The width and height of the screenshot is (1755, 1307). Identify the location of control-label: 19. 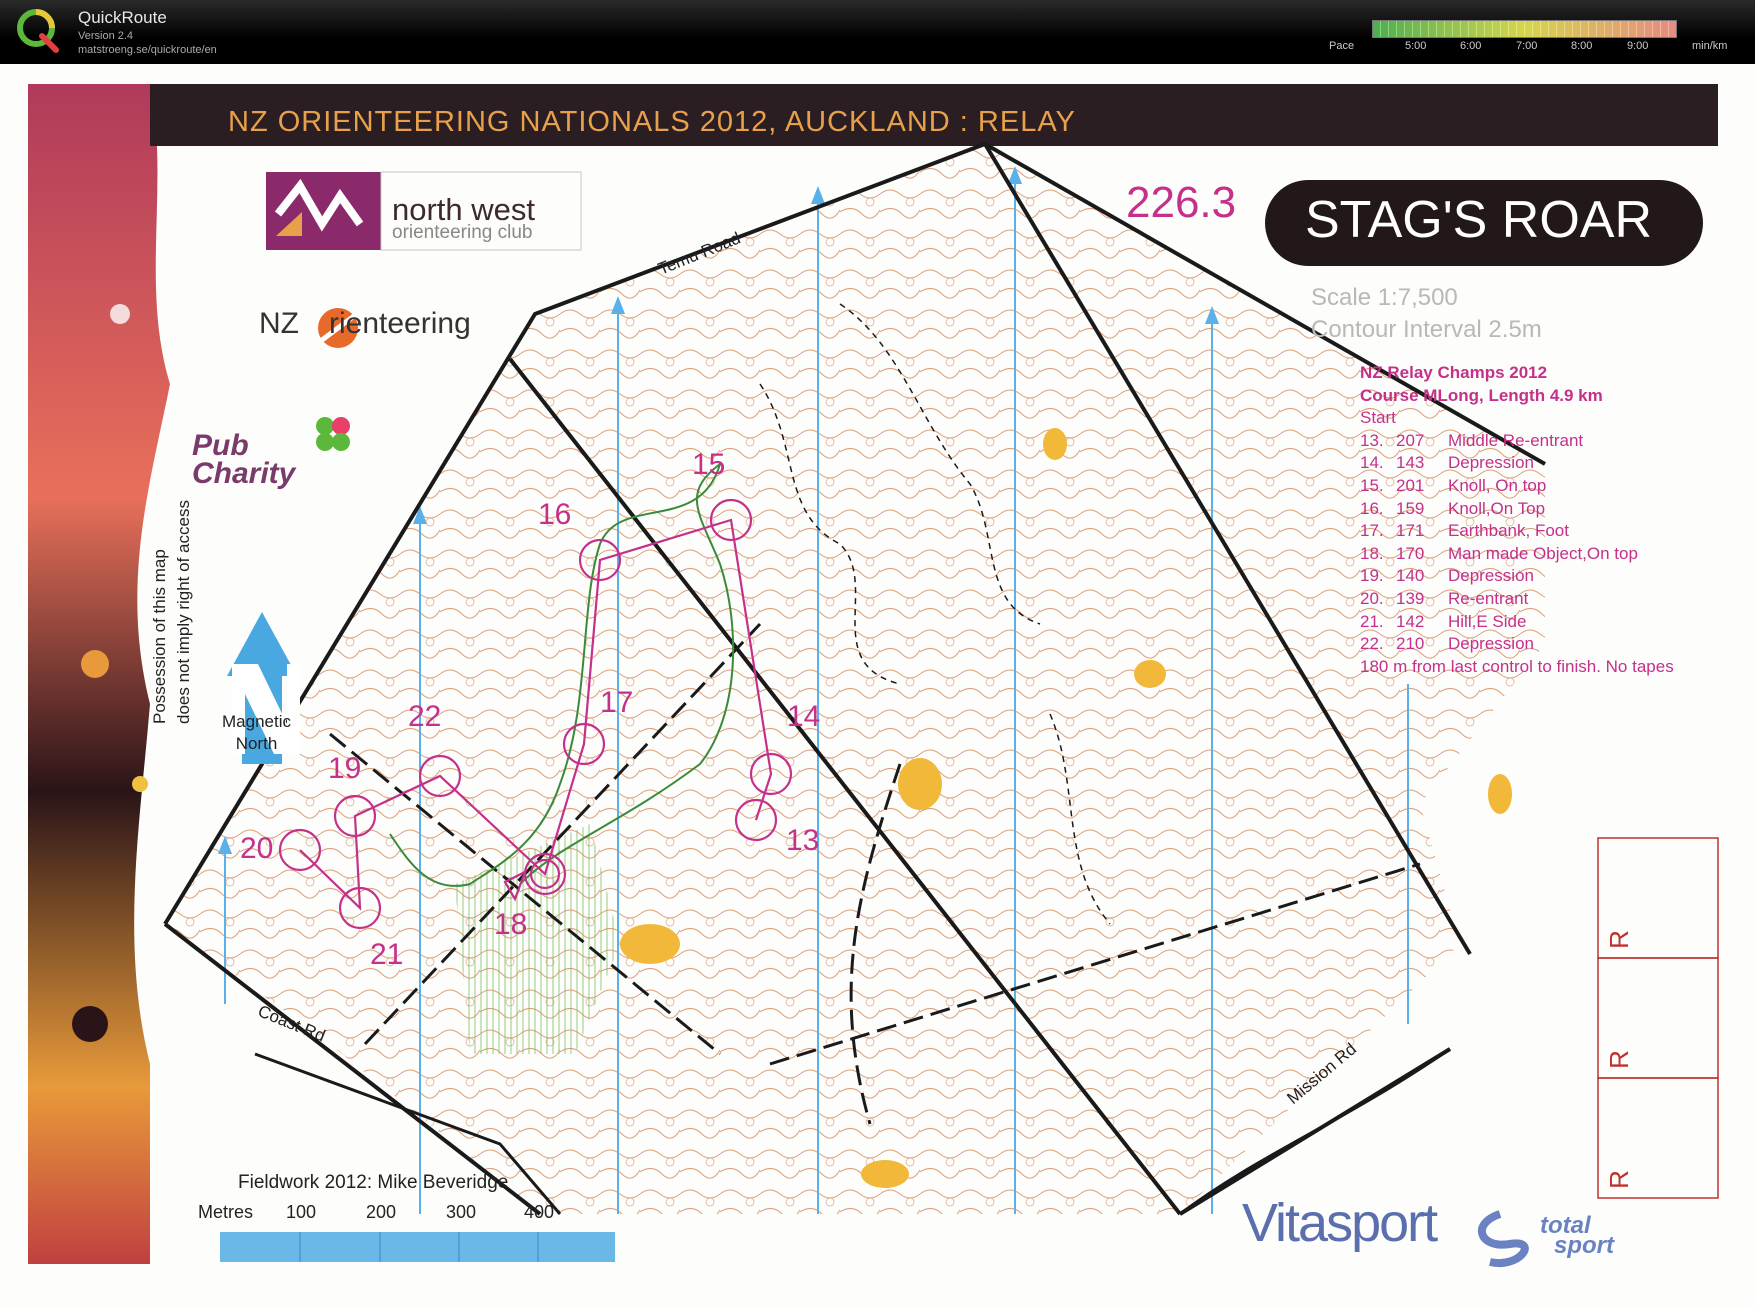
(344, 769).